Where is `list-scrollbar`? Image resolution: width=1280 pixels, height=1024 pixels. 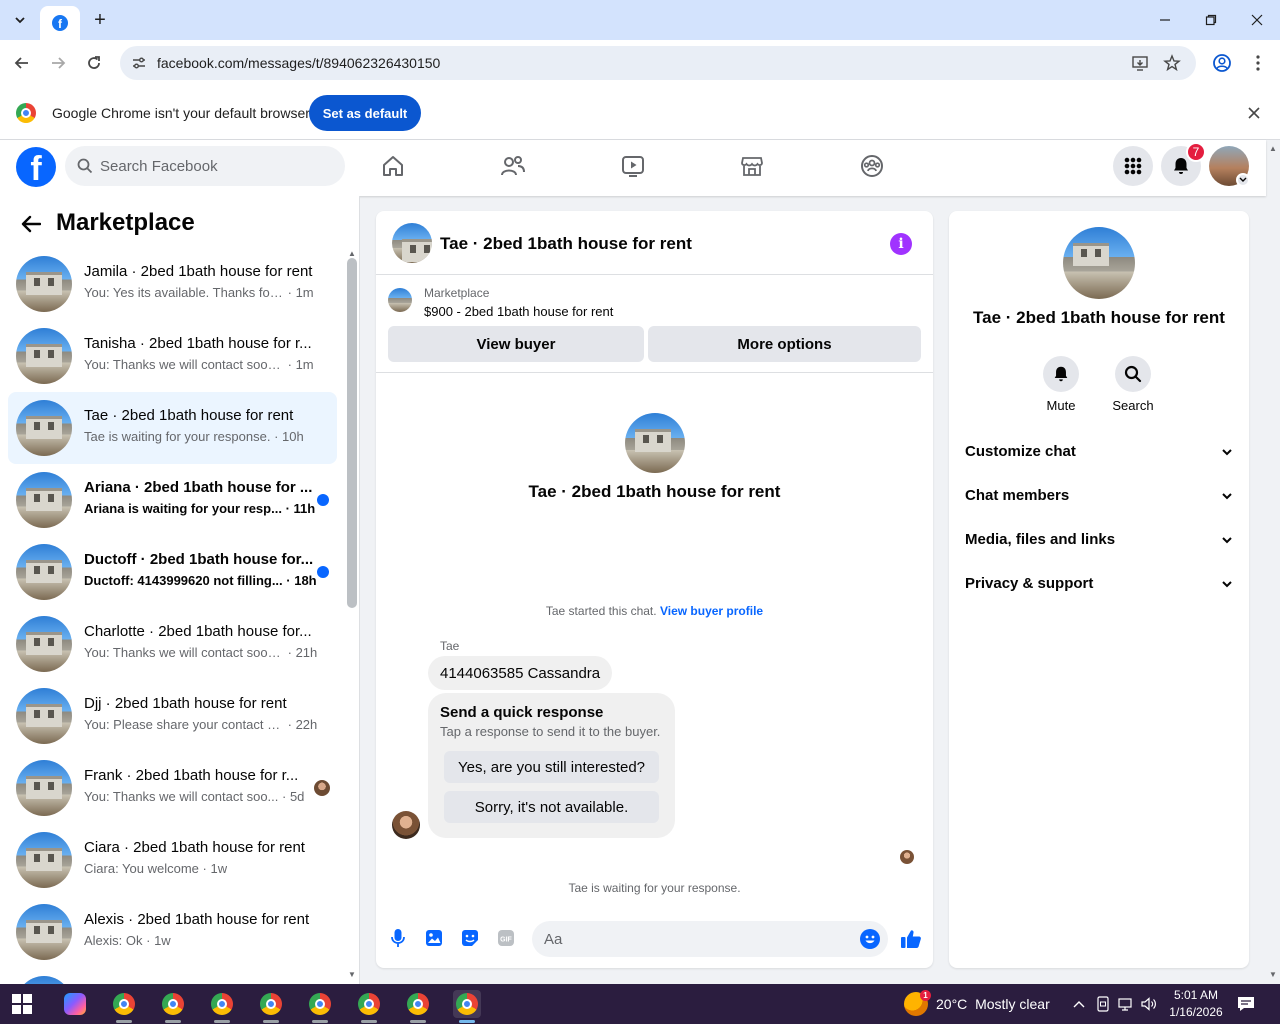 list-scrollbar is located at coordinates (352, 433).